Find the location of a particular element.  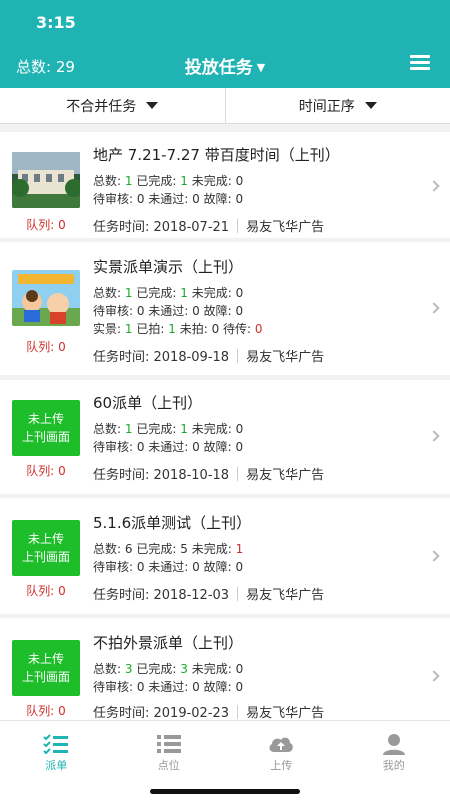

task-meta: 任务时间: 2018-10-18 易友飞华广告 is located at coordinates (208, 473).